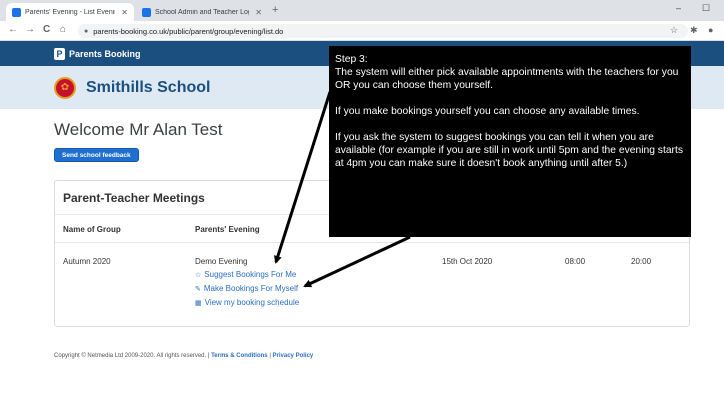 This screenshot has width=724, height=407. Describe the element at coordinates (92, 229) in the screenshot. I see `column-header-group: Name of Group` at that location.